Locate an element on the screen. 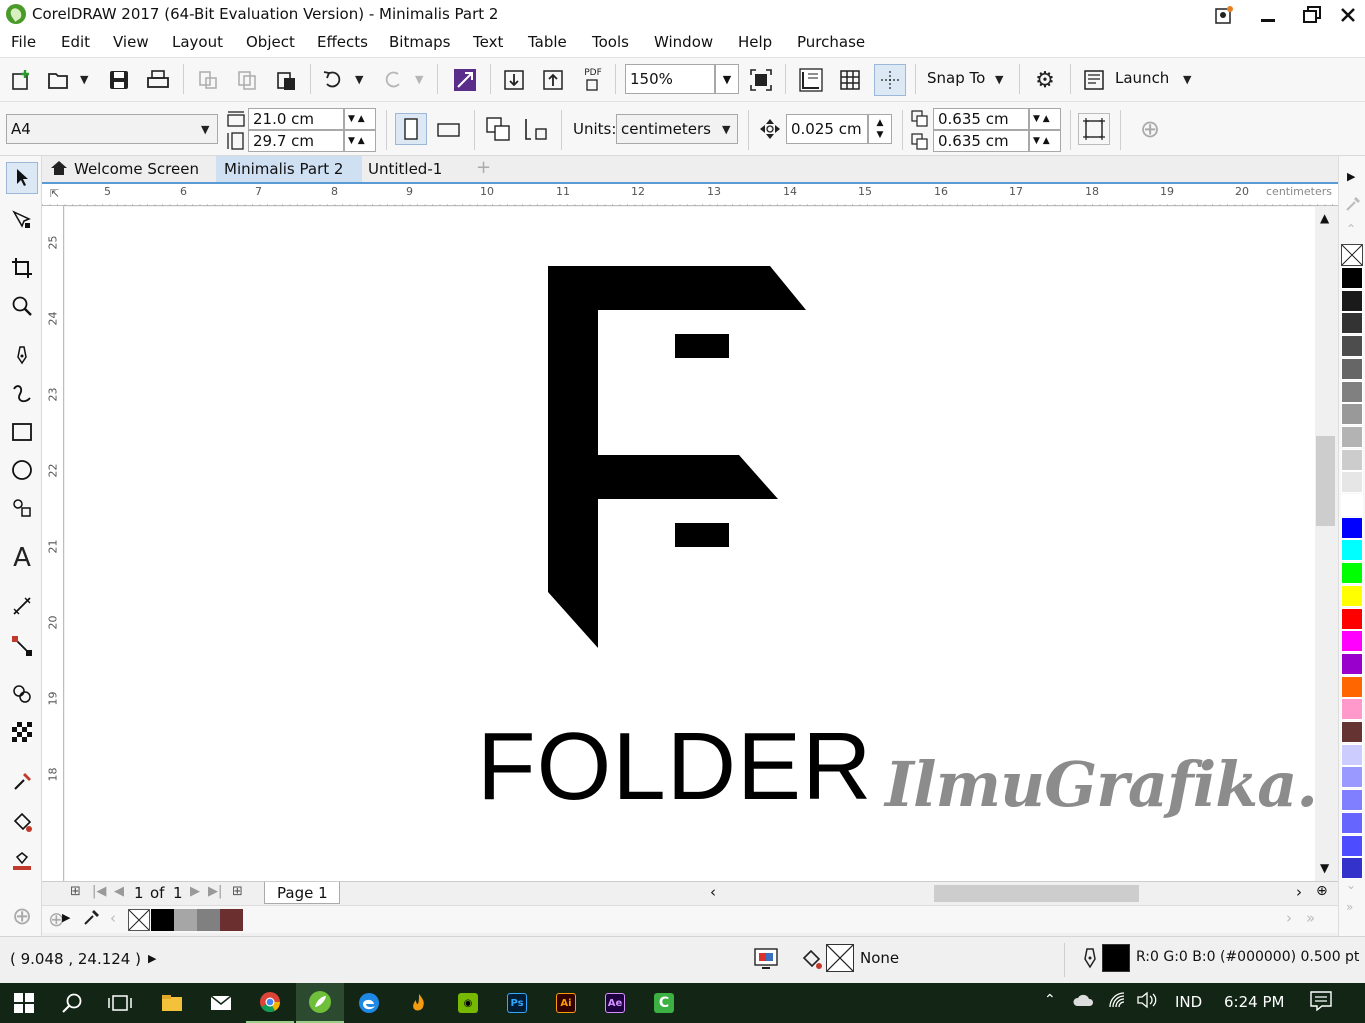 This screenshot has height=1023, width=1365. next-page-icon: ▶ is located at coordinates (195, 891).